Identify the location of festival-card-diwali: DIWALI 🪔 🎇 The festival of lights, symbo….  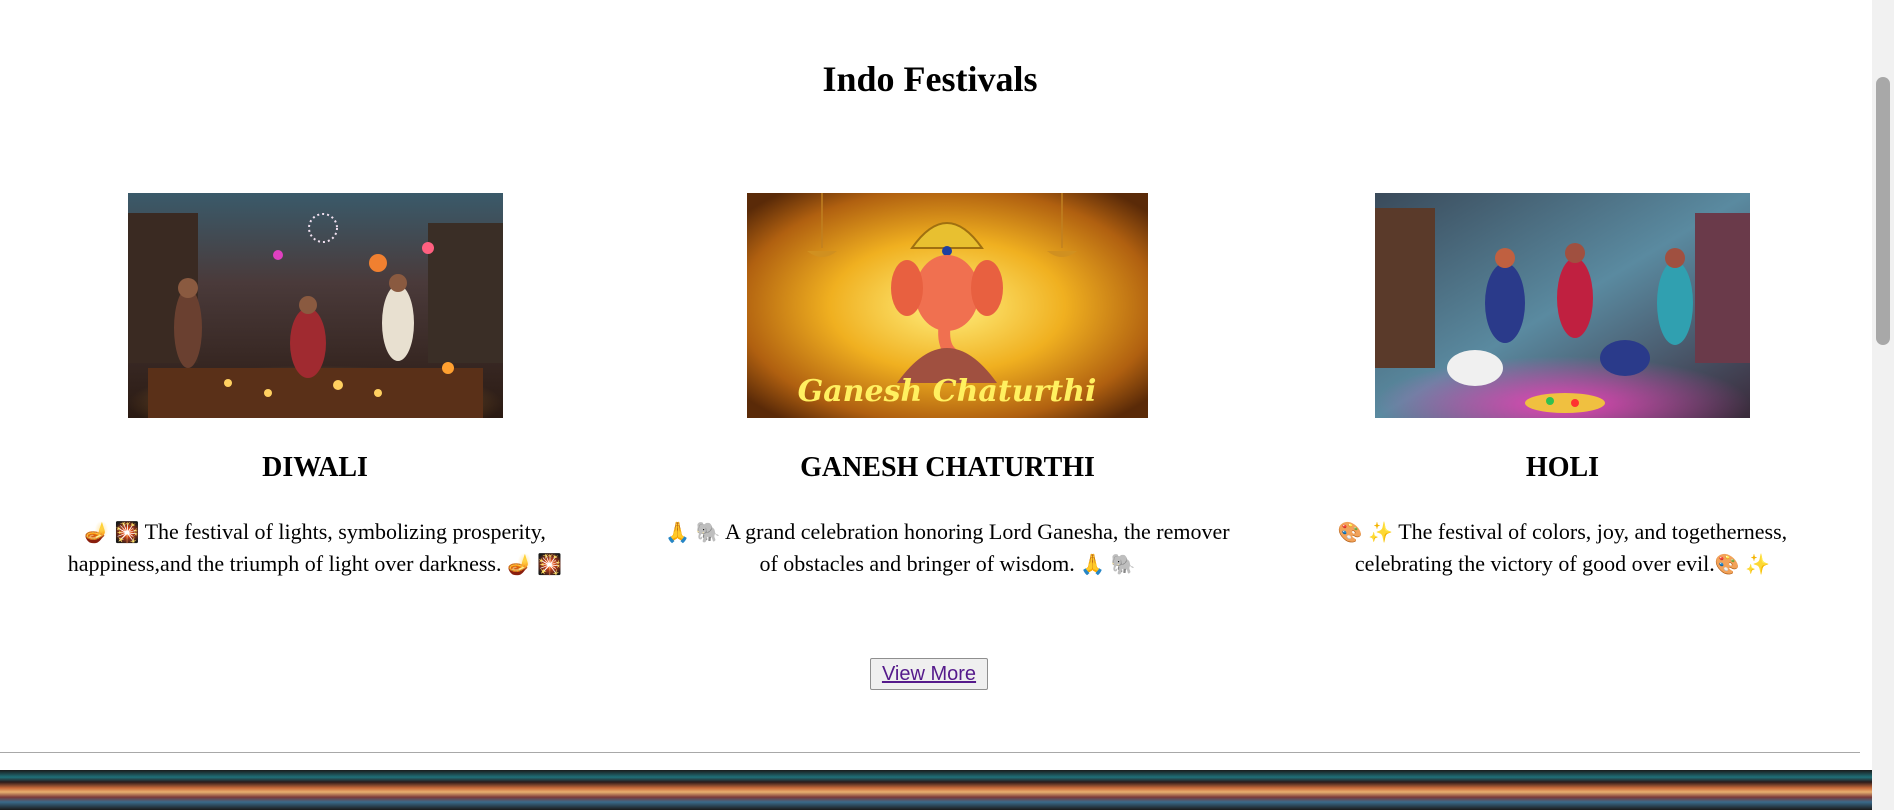
(315, 386).